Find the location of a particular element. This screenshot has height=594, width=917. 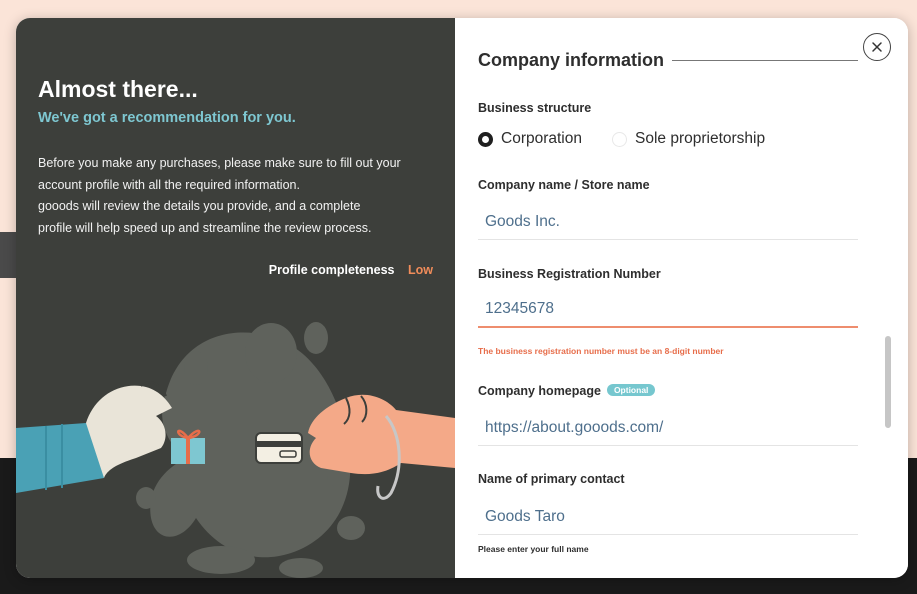

business-structure-options: Corporation Sole proprietorship is located at coordinates (636, 139).